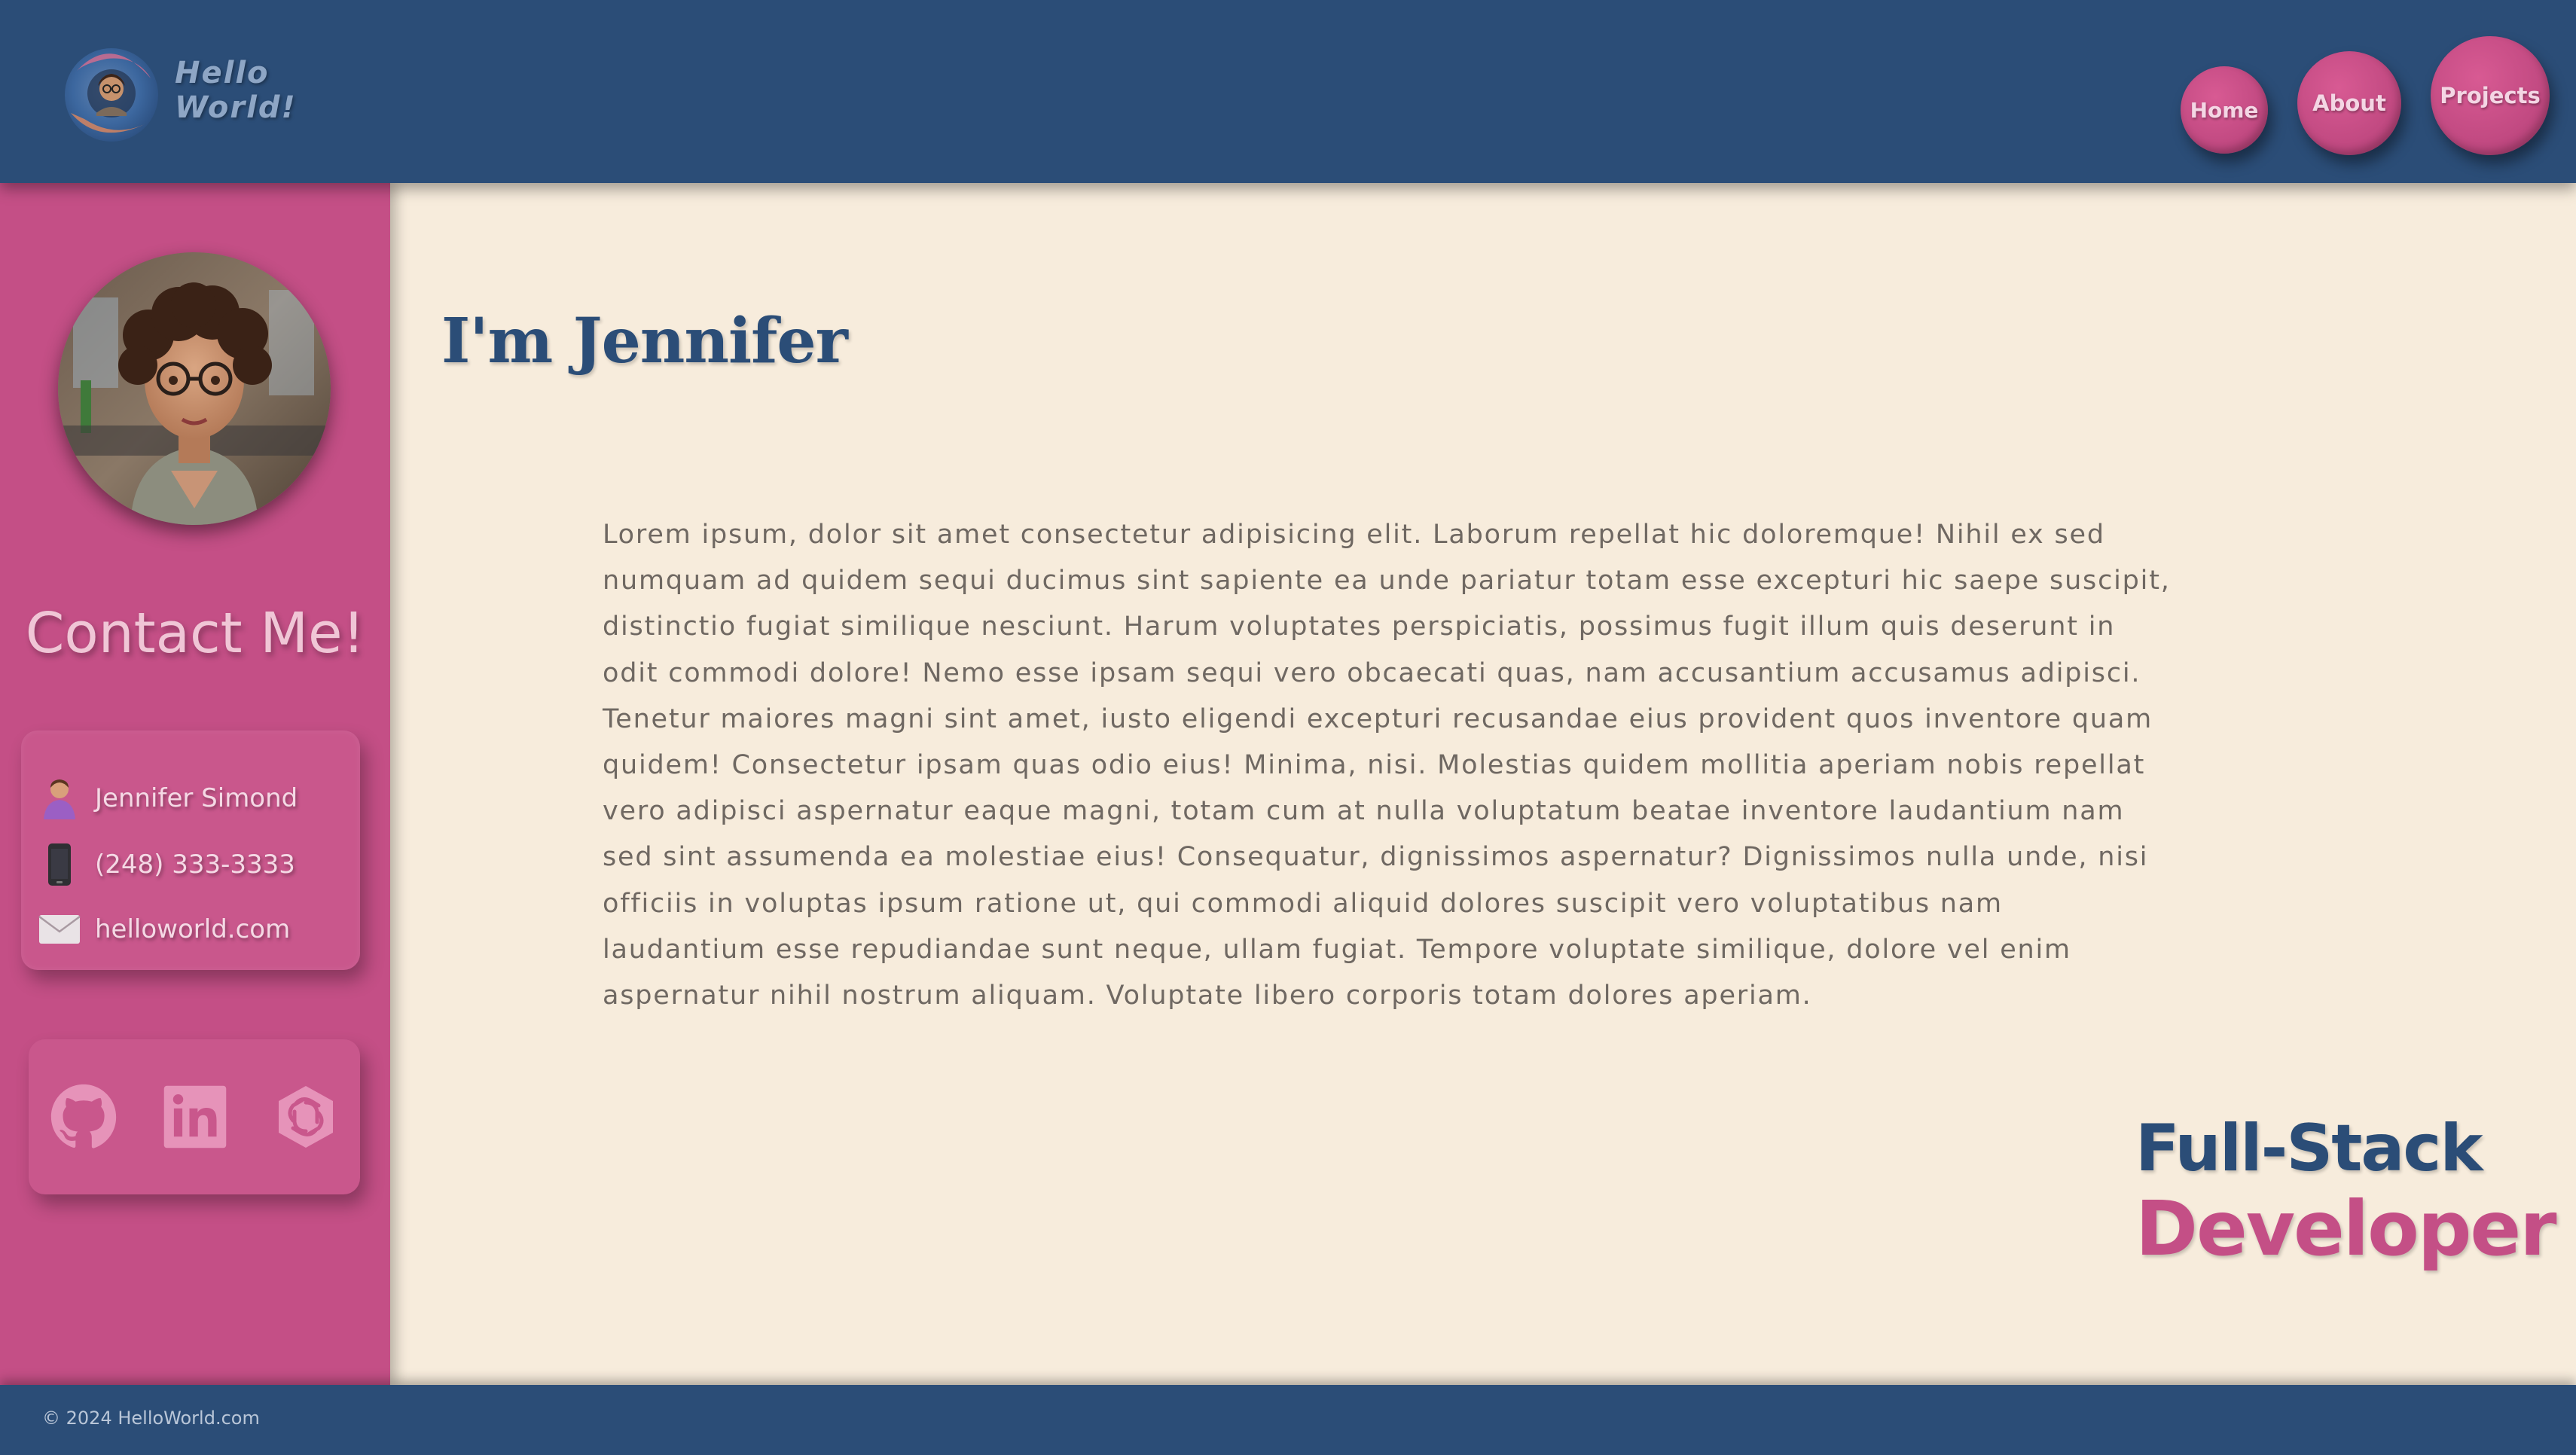  I want to click on logo-text: Hello World!, so click(236, 90).